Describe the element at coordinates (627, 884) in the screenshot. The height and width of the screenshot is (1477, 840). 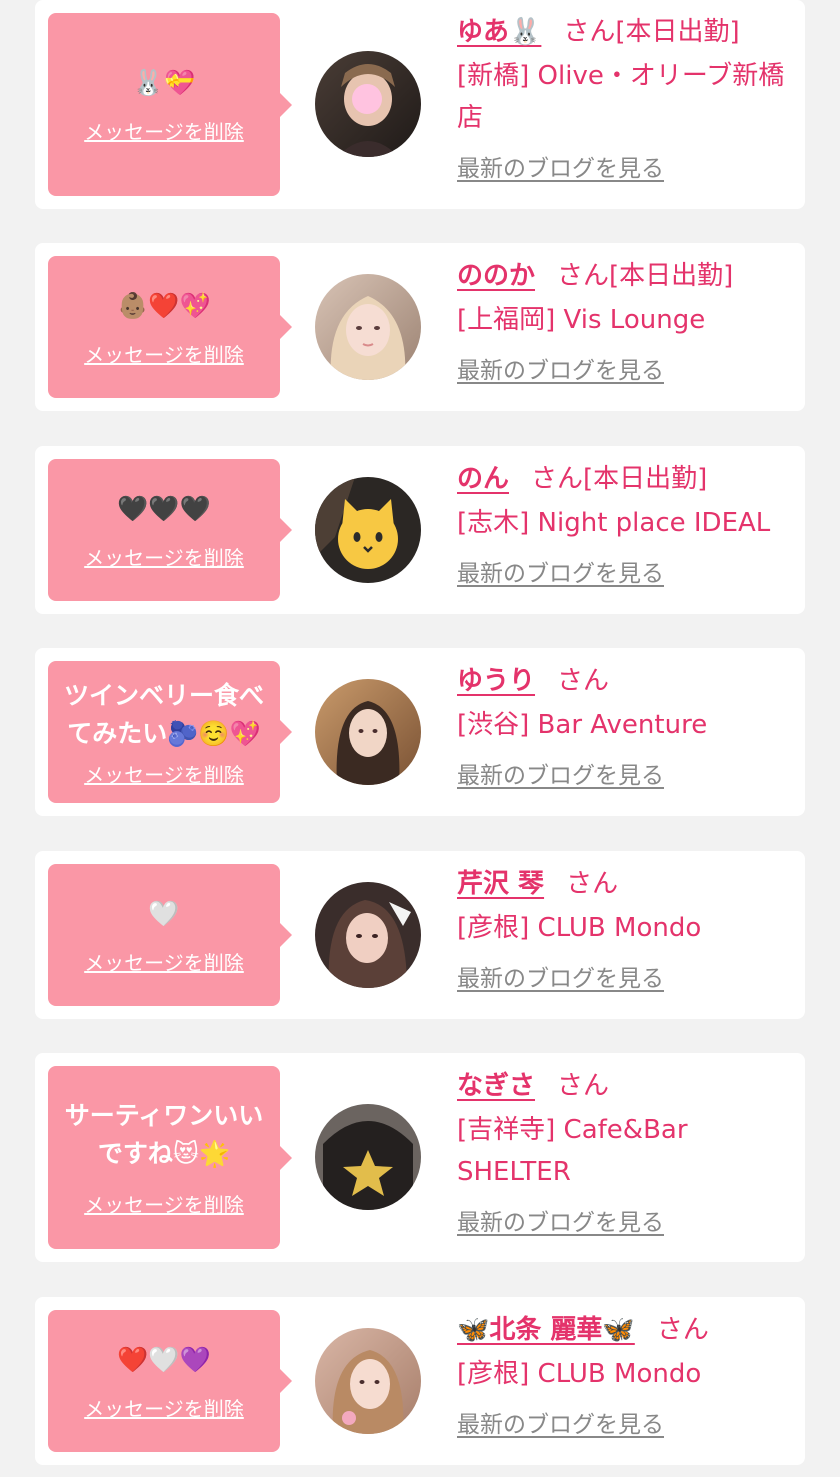
I see `name-line: 芹沢 琴さん` at that location.